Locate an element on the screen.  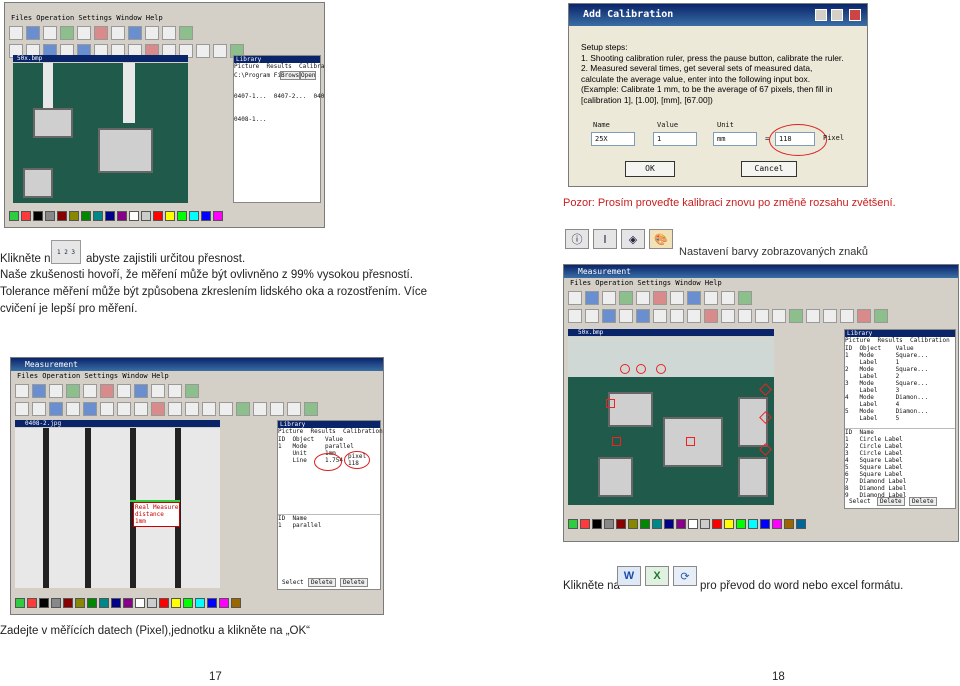
value-input: 1 is located at coordinates (675, 139).